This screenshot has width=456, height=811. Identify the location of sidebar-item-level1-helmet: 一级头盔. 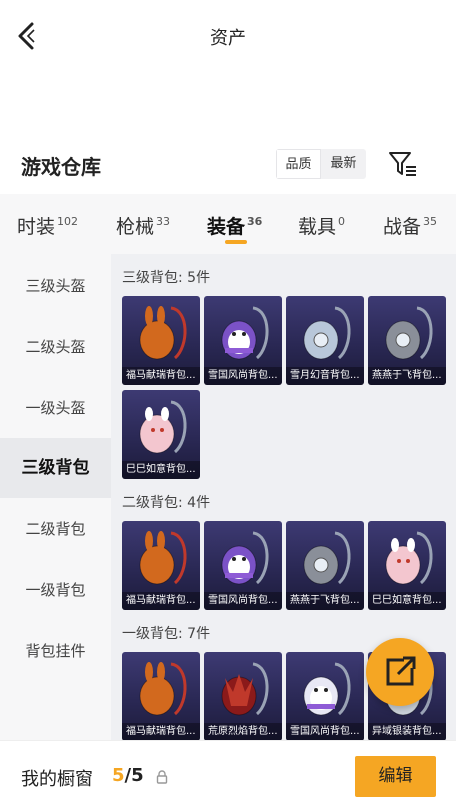
(55, 408).